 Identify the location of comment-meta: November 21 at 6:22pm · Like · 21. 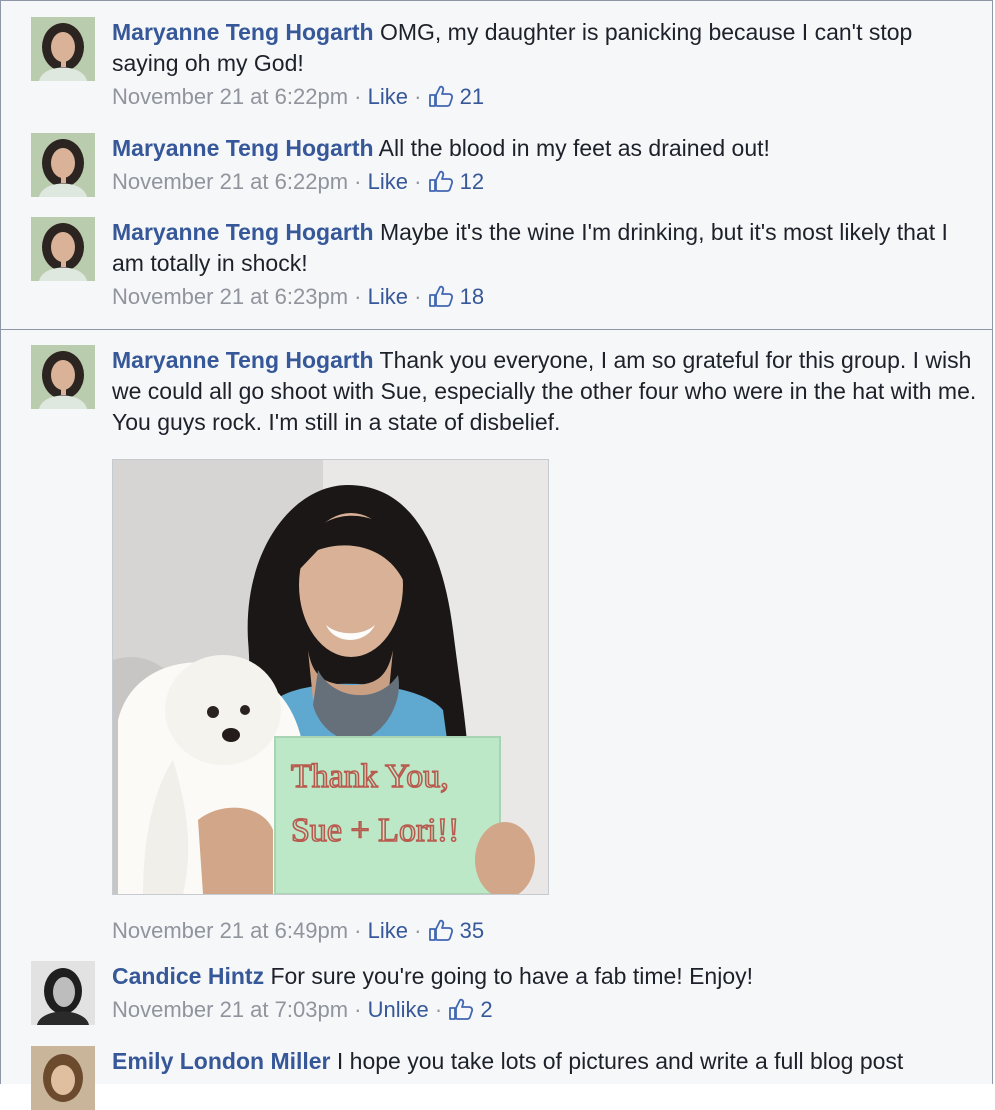
(545, 97).